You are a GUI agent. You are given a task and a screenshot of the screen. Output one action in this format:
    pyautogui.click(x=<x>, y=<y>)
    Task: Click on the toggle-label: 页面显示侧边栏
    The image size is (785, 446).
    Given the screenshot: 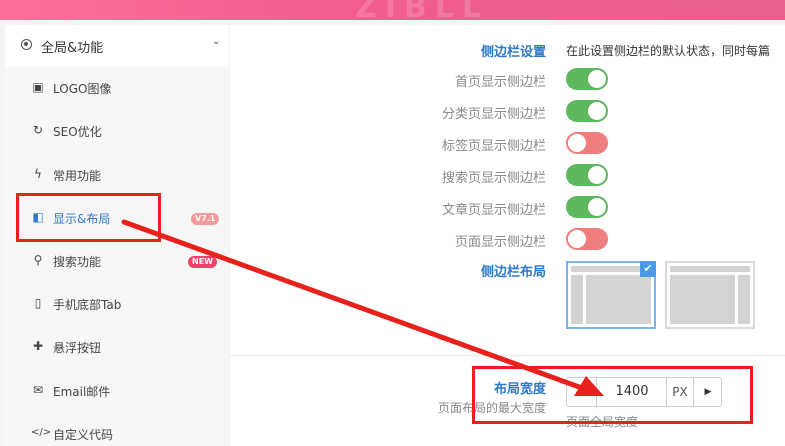 What is the action you would take?
    pyautogui.click(x=500, y=242)
    